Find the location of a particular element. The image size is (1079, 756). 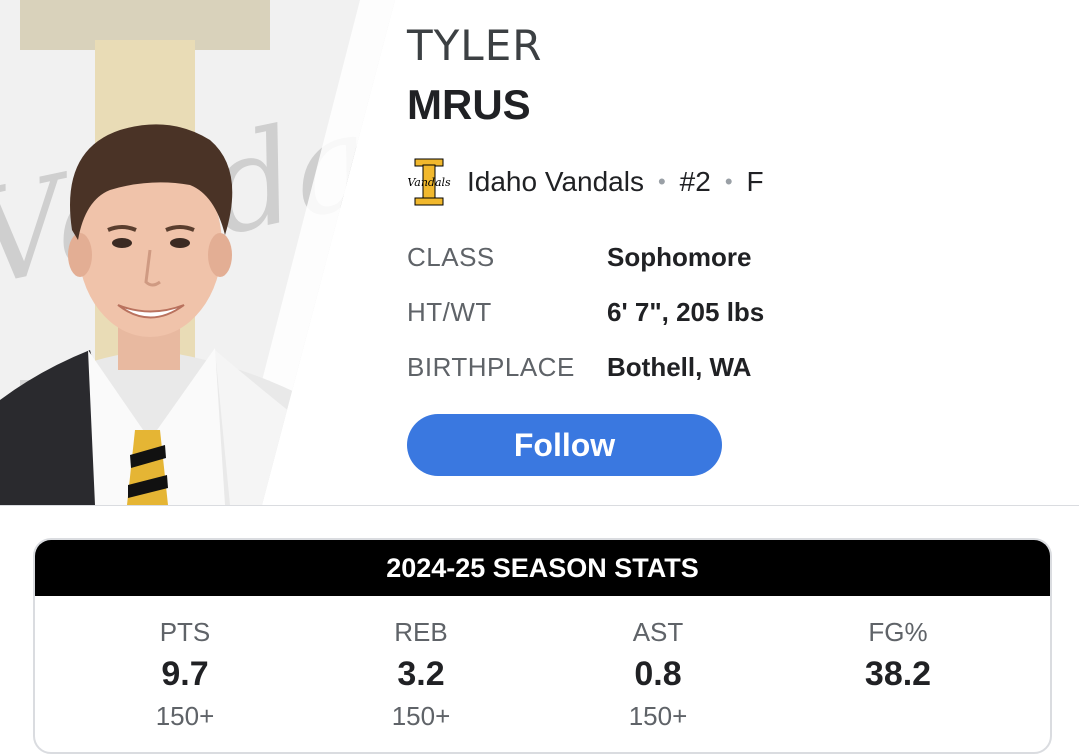

stat-reb: REB 3.2 150+ is located at coordinates (421, 674).